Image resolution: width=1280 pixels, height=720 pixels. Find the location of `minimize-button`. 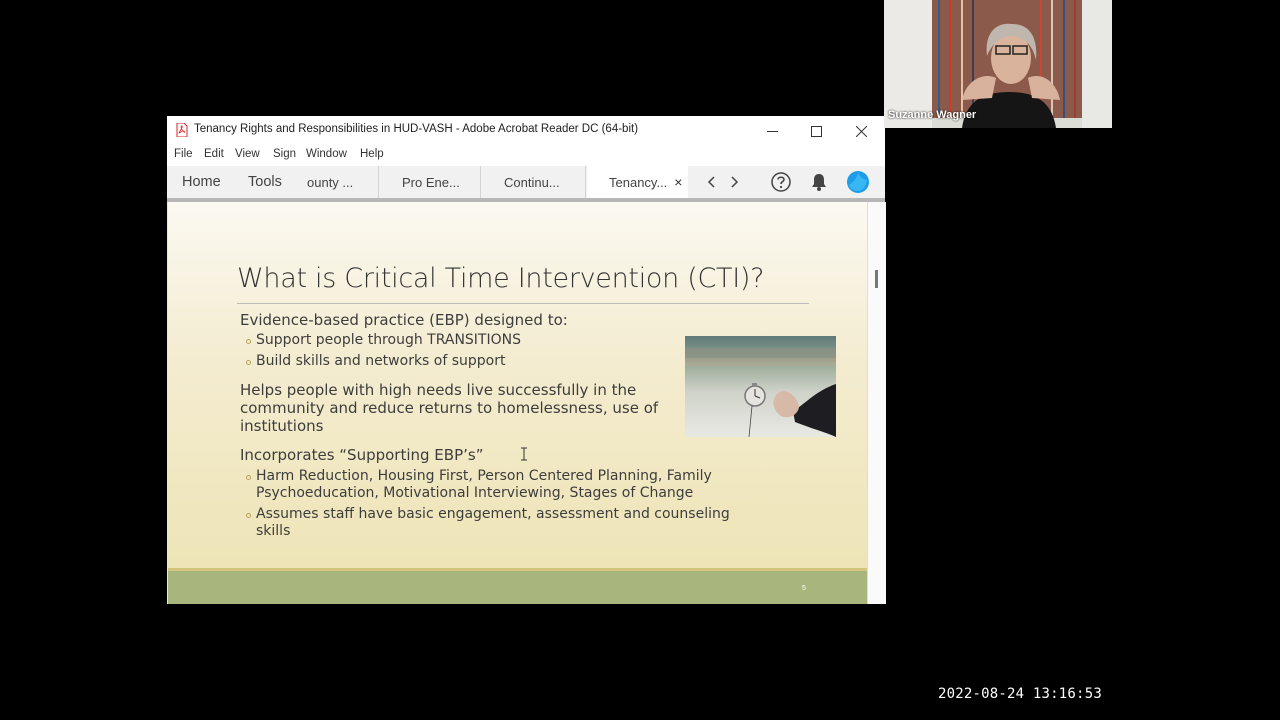

minimize-button is located at coordinates (772, 131).